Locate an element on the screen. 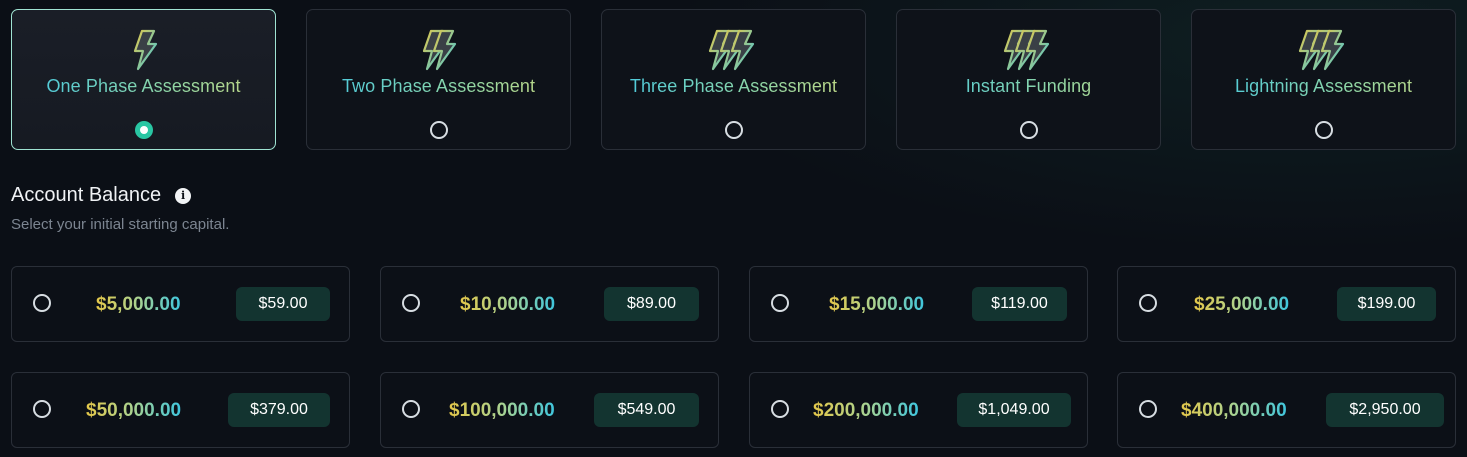 This screenshot has height=457, width=1467. balance-amount: $50,000.00 is located at coordinates (133, 411).